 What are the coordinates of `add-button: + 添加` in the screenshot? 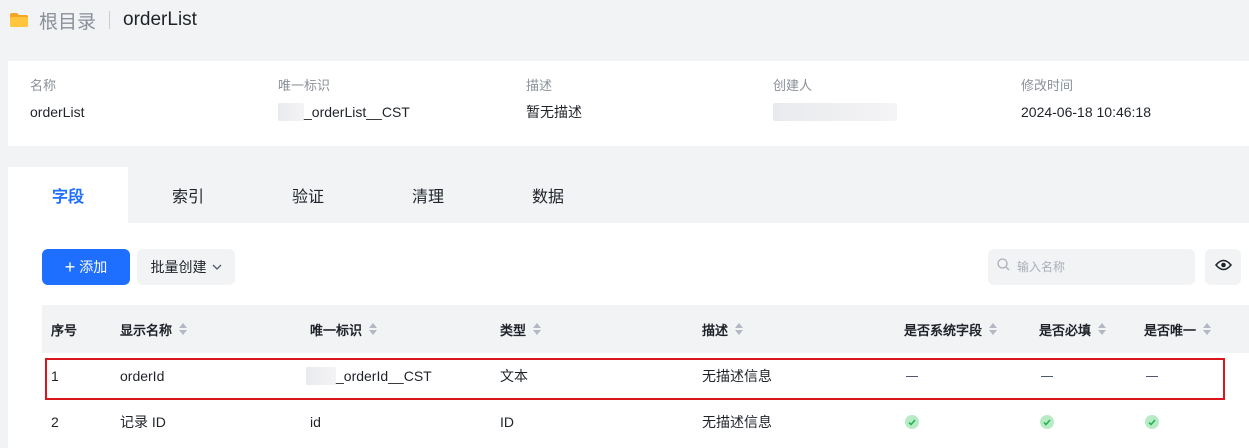 It's located at (86, 267).